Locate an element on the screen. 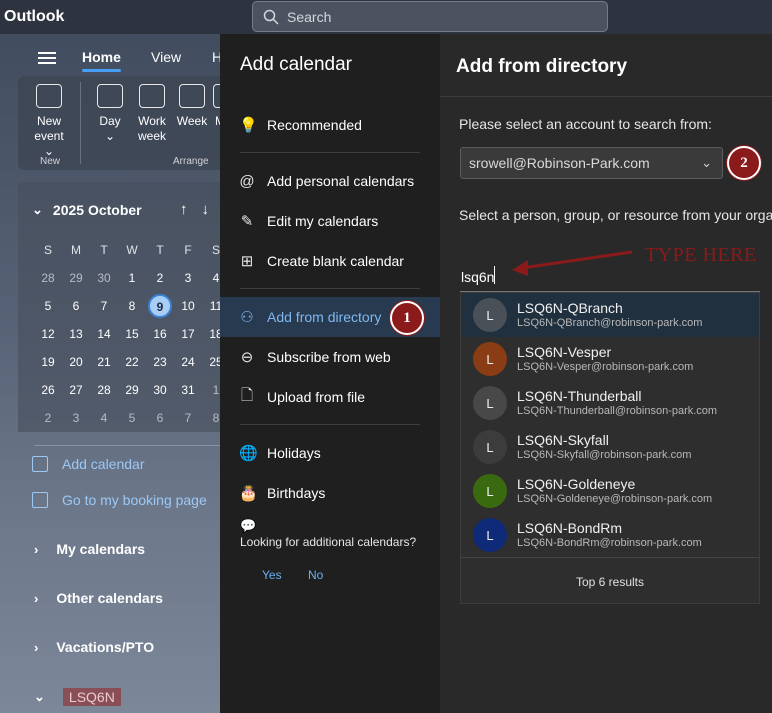 Image resolution: width=772 pixels, height=713 pixels. calendar-day: 14 is located at coordinates (104, 334).